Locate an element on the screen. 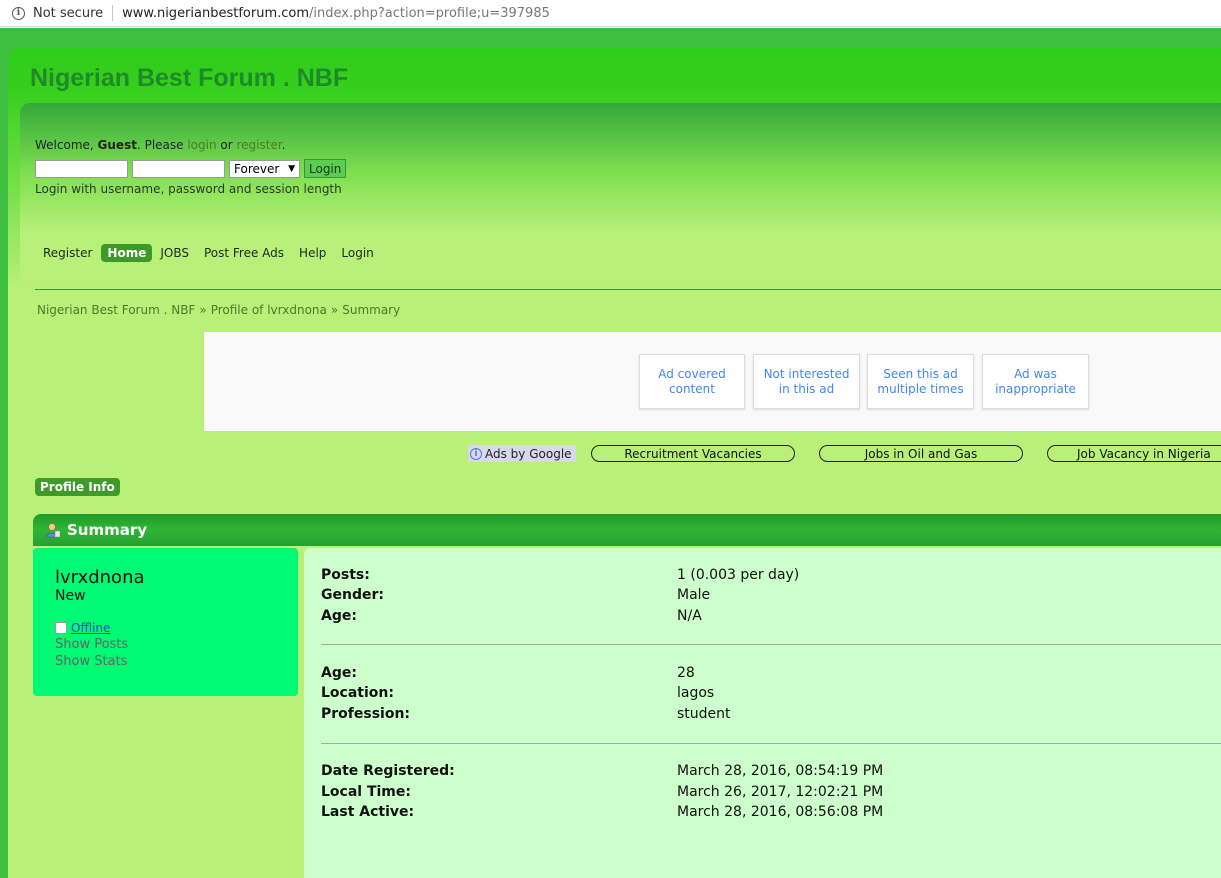 The image size is (1221, 878). ad-link-oil-gas: Jobs in Oil and Gas is located at coordinates (921, 453).